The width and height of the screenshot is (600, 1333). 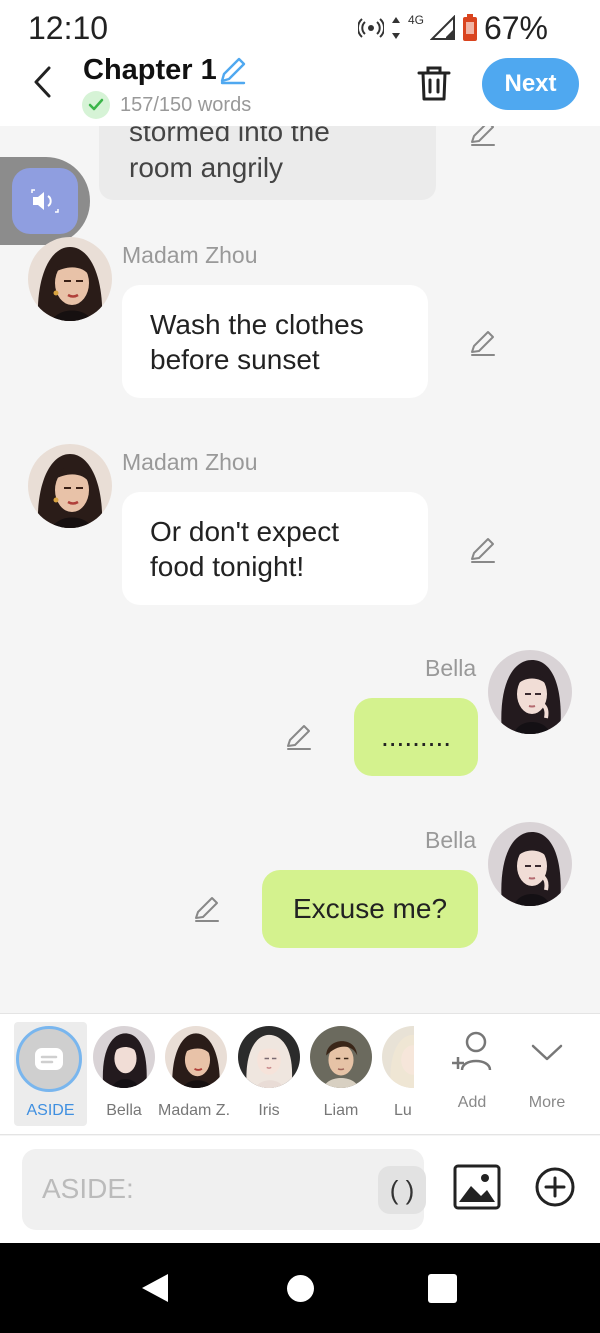 What do you see at coordinates (300, 90) in the screenshot?
I see `chapter-header: Chapter 1 157/150 words Next` at bounding box center [300, 90].